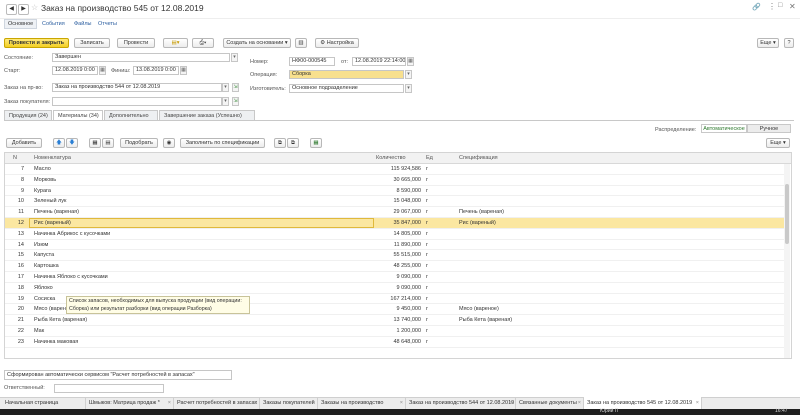 Image resolution: width=800 pixels, height=415 pixels. What do you see at coordinates (429, 158) in the screenshot?
I see `header-unit: Ед` at bounding box center [429, 158].